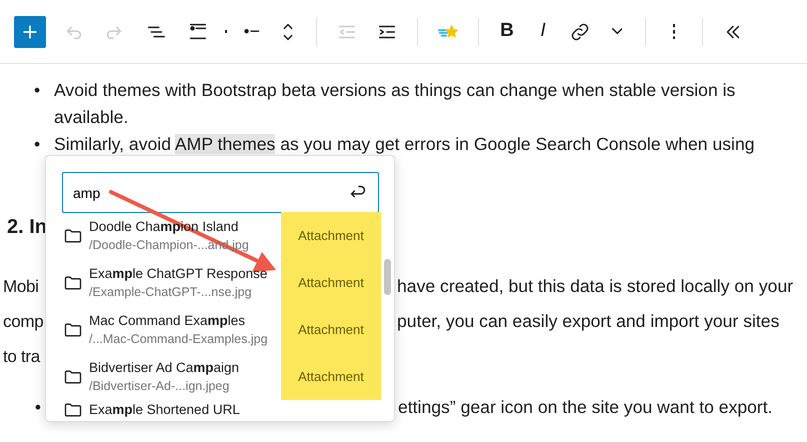  Describe the element at coordinates (543, 32) in the screenshot. I see `italic-button: I` at that location.